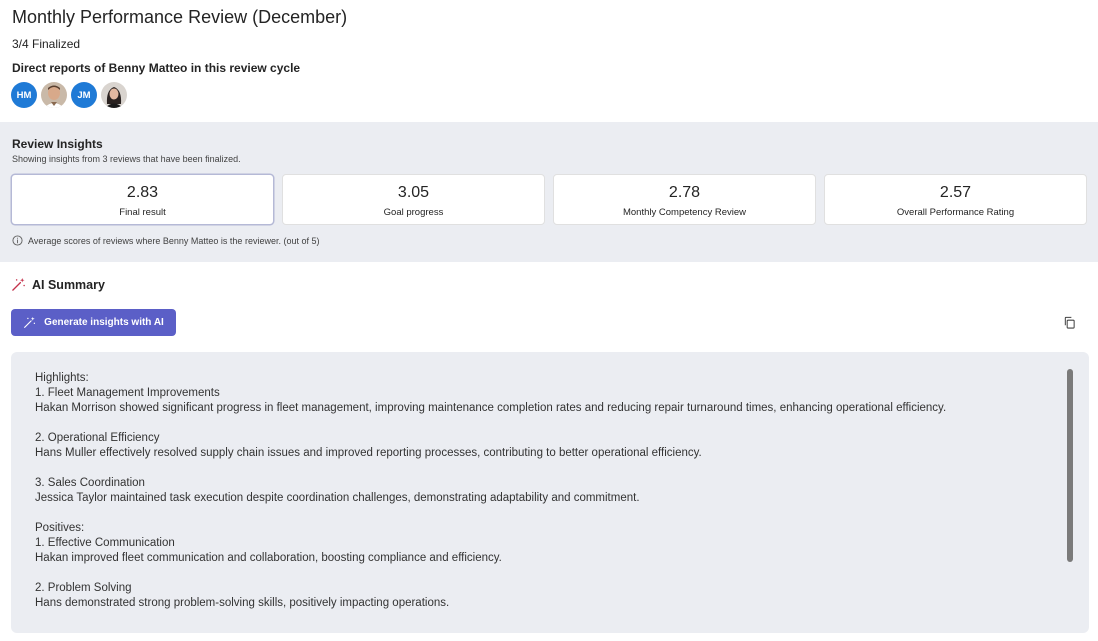 This screenshot has width=1098, height=641. I want to click on person-photo-woman-icon, so click(114, 95).